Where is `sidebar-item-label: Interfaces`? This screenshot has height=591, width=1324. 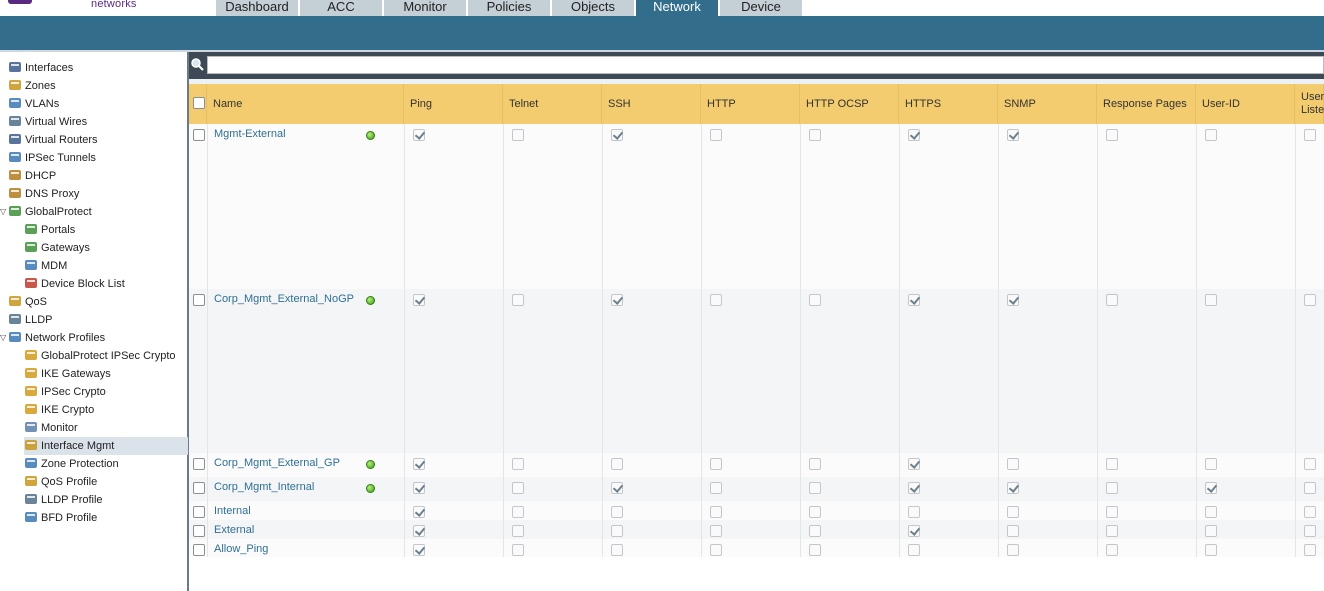
sidebar-item-label: Interfaces is located at coordinates (49, 68).